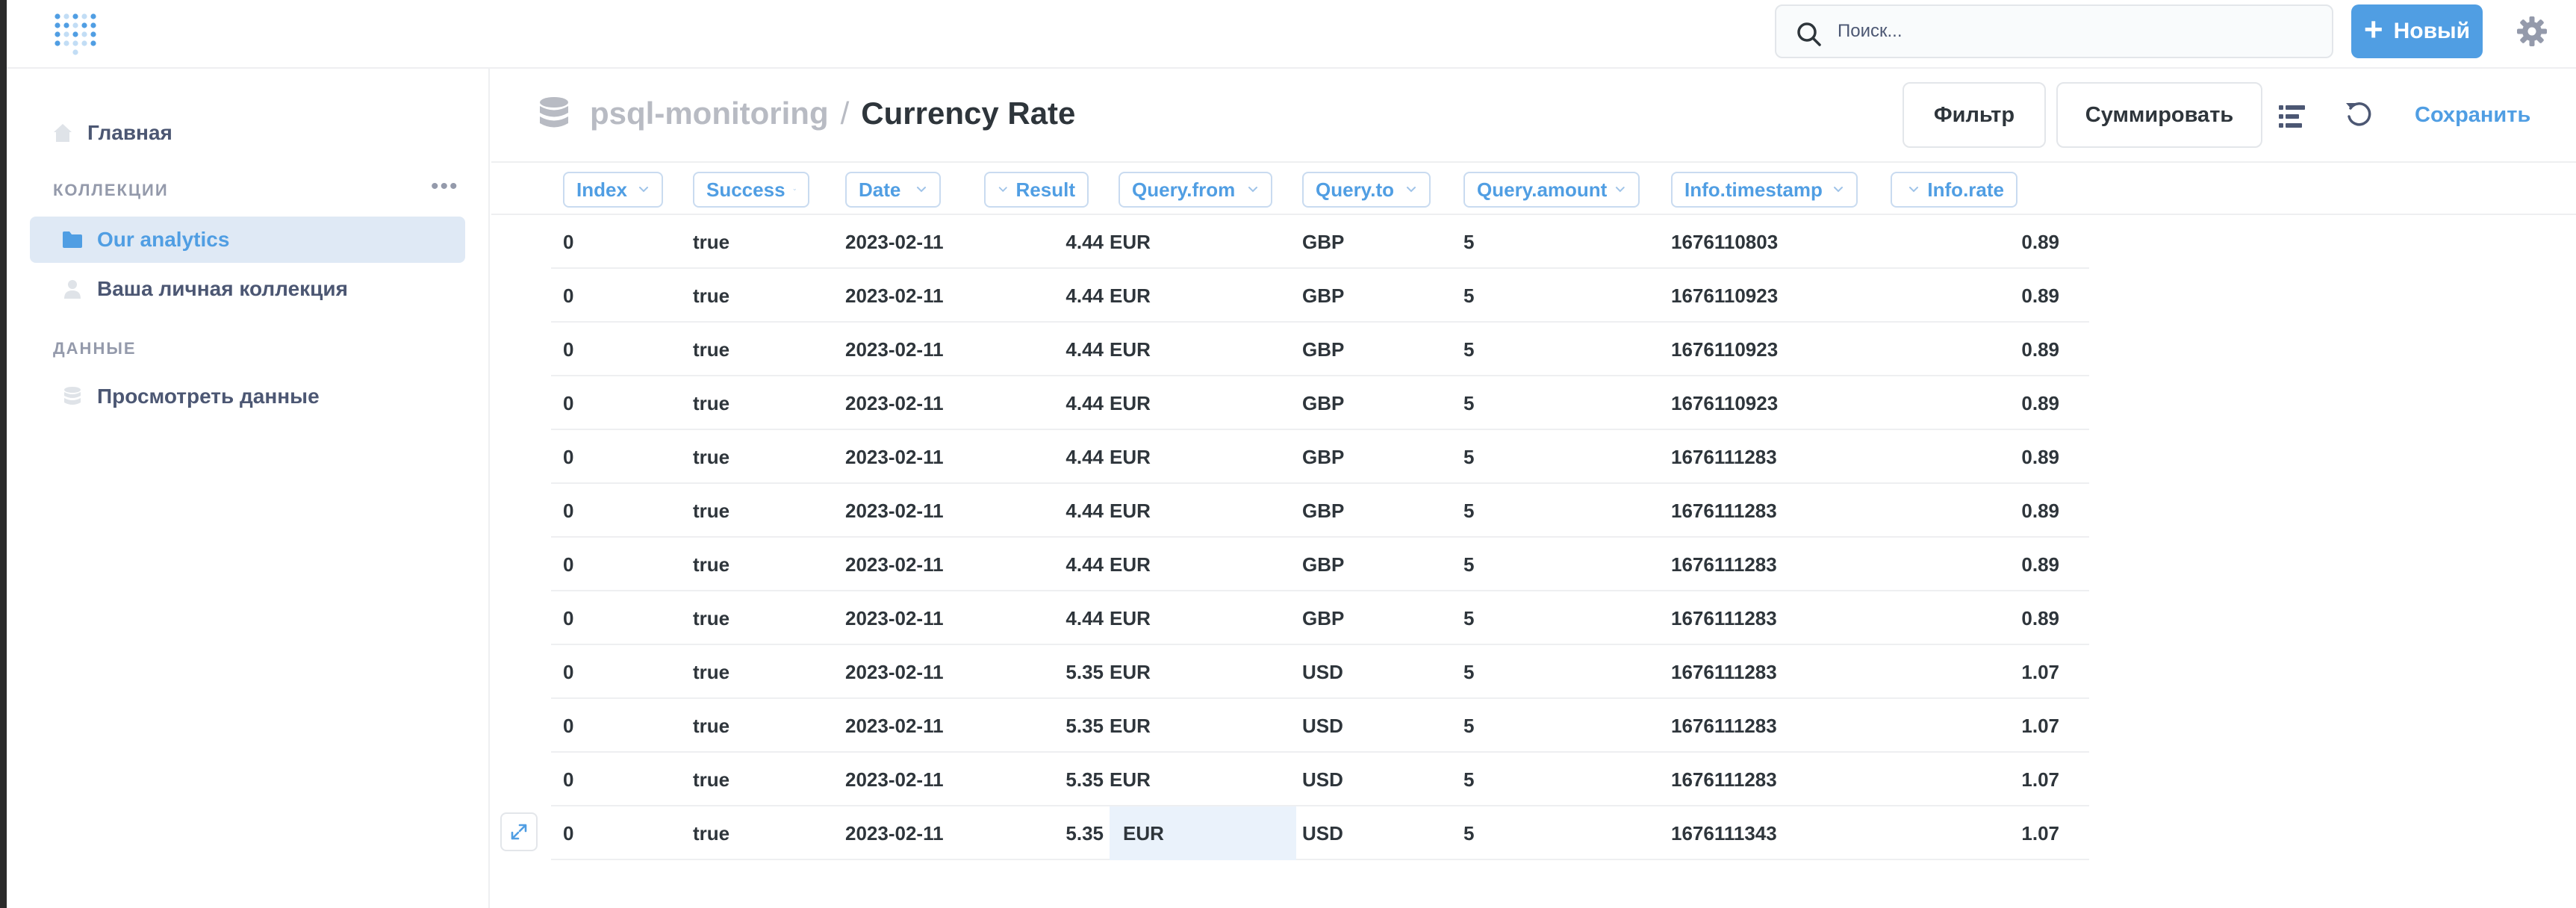 The width and height of the screenshot is (2576, 908). What do you see at coordinates (2054, 31) in the screenshot?
I see `search-box` at bounding box center [2054, 31].